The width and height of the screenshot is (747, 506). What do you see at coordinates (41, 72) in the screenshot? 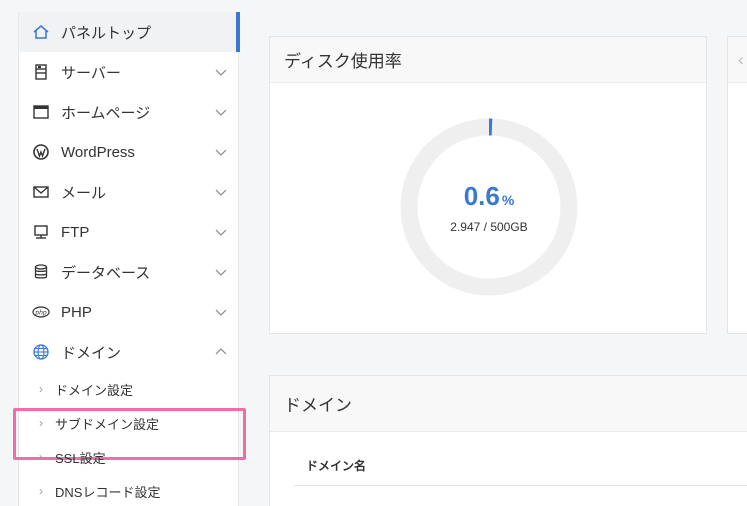
I see `server-icon` at bounding box center [41, 72].